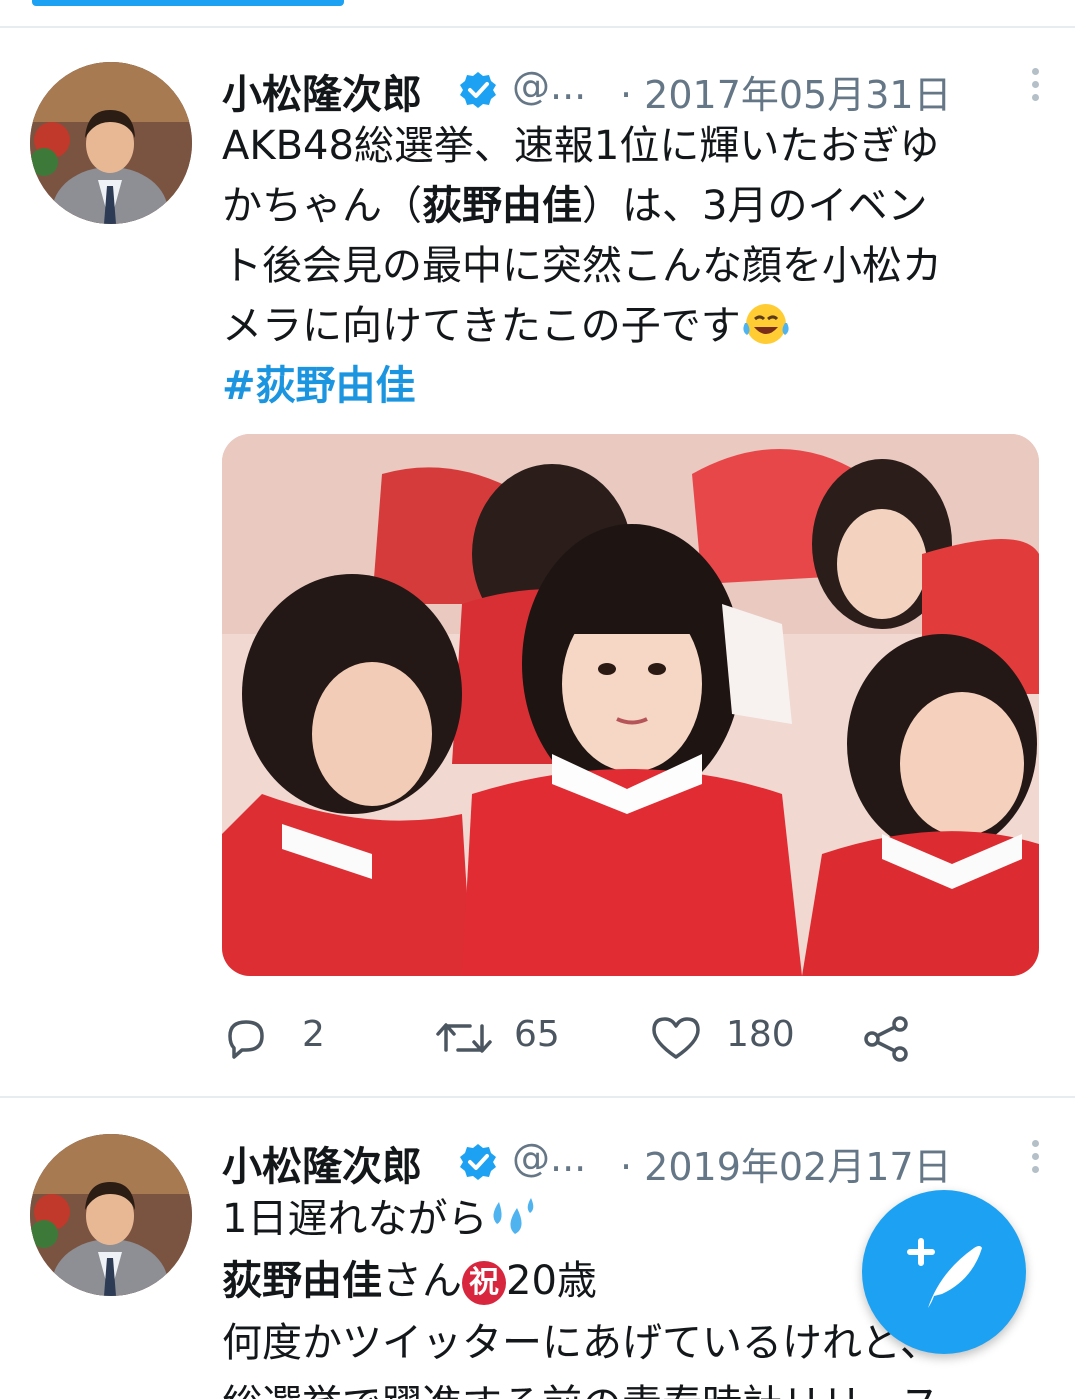 Image resolution: width=1075 pixels, height=1399 pixels. What do you see at coordinates (322, 206) in the screenshot?
I see `text-segment: かちゃん（` at bounding box center [322, 206].